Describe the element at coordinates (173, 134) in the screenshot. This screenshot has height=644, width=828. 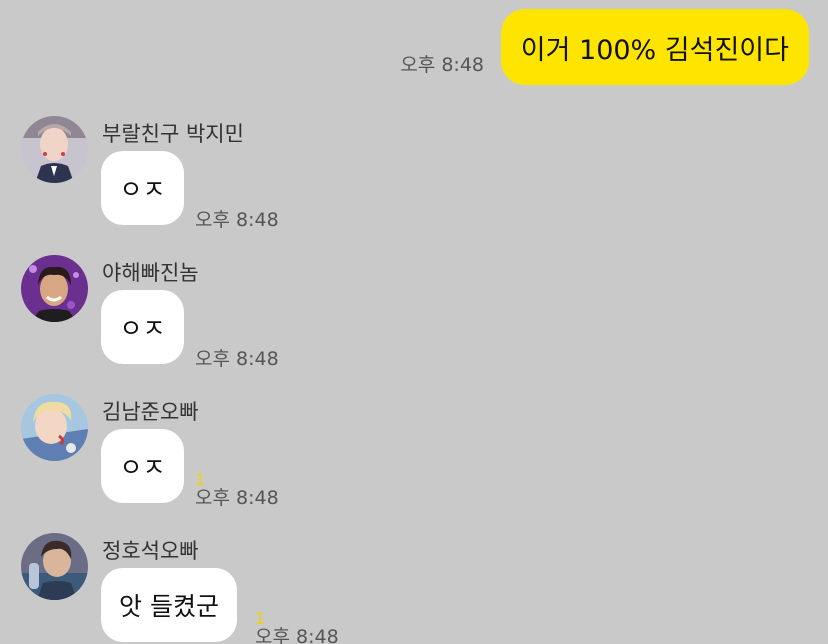
I see `sender-name: 부랄친구 박지민` at that location.